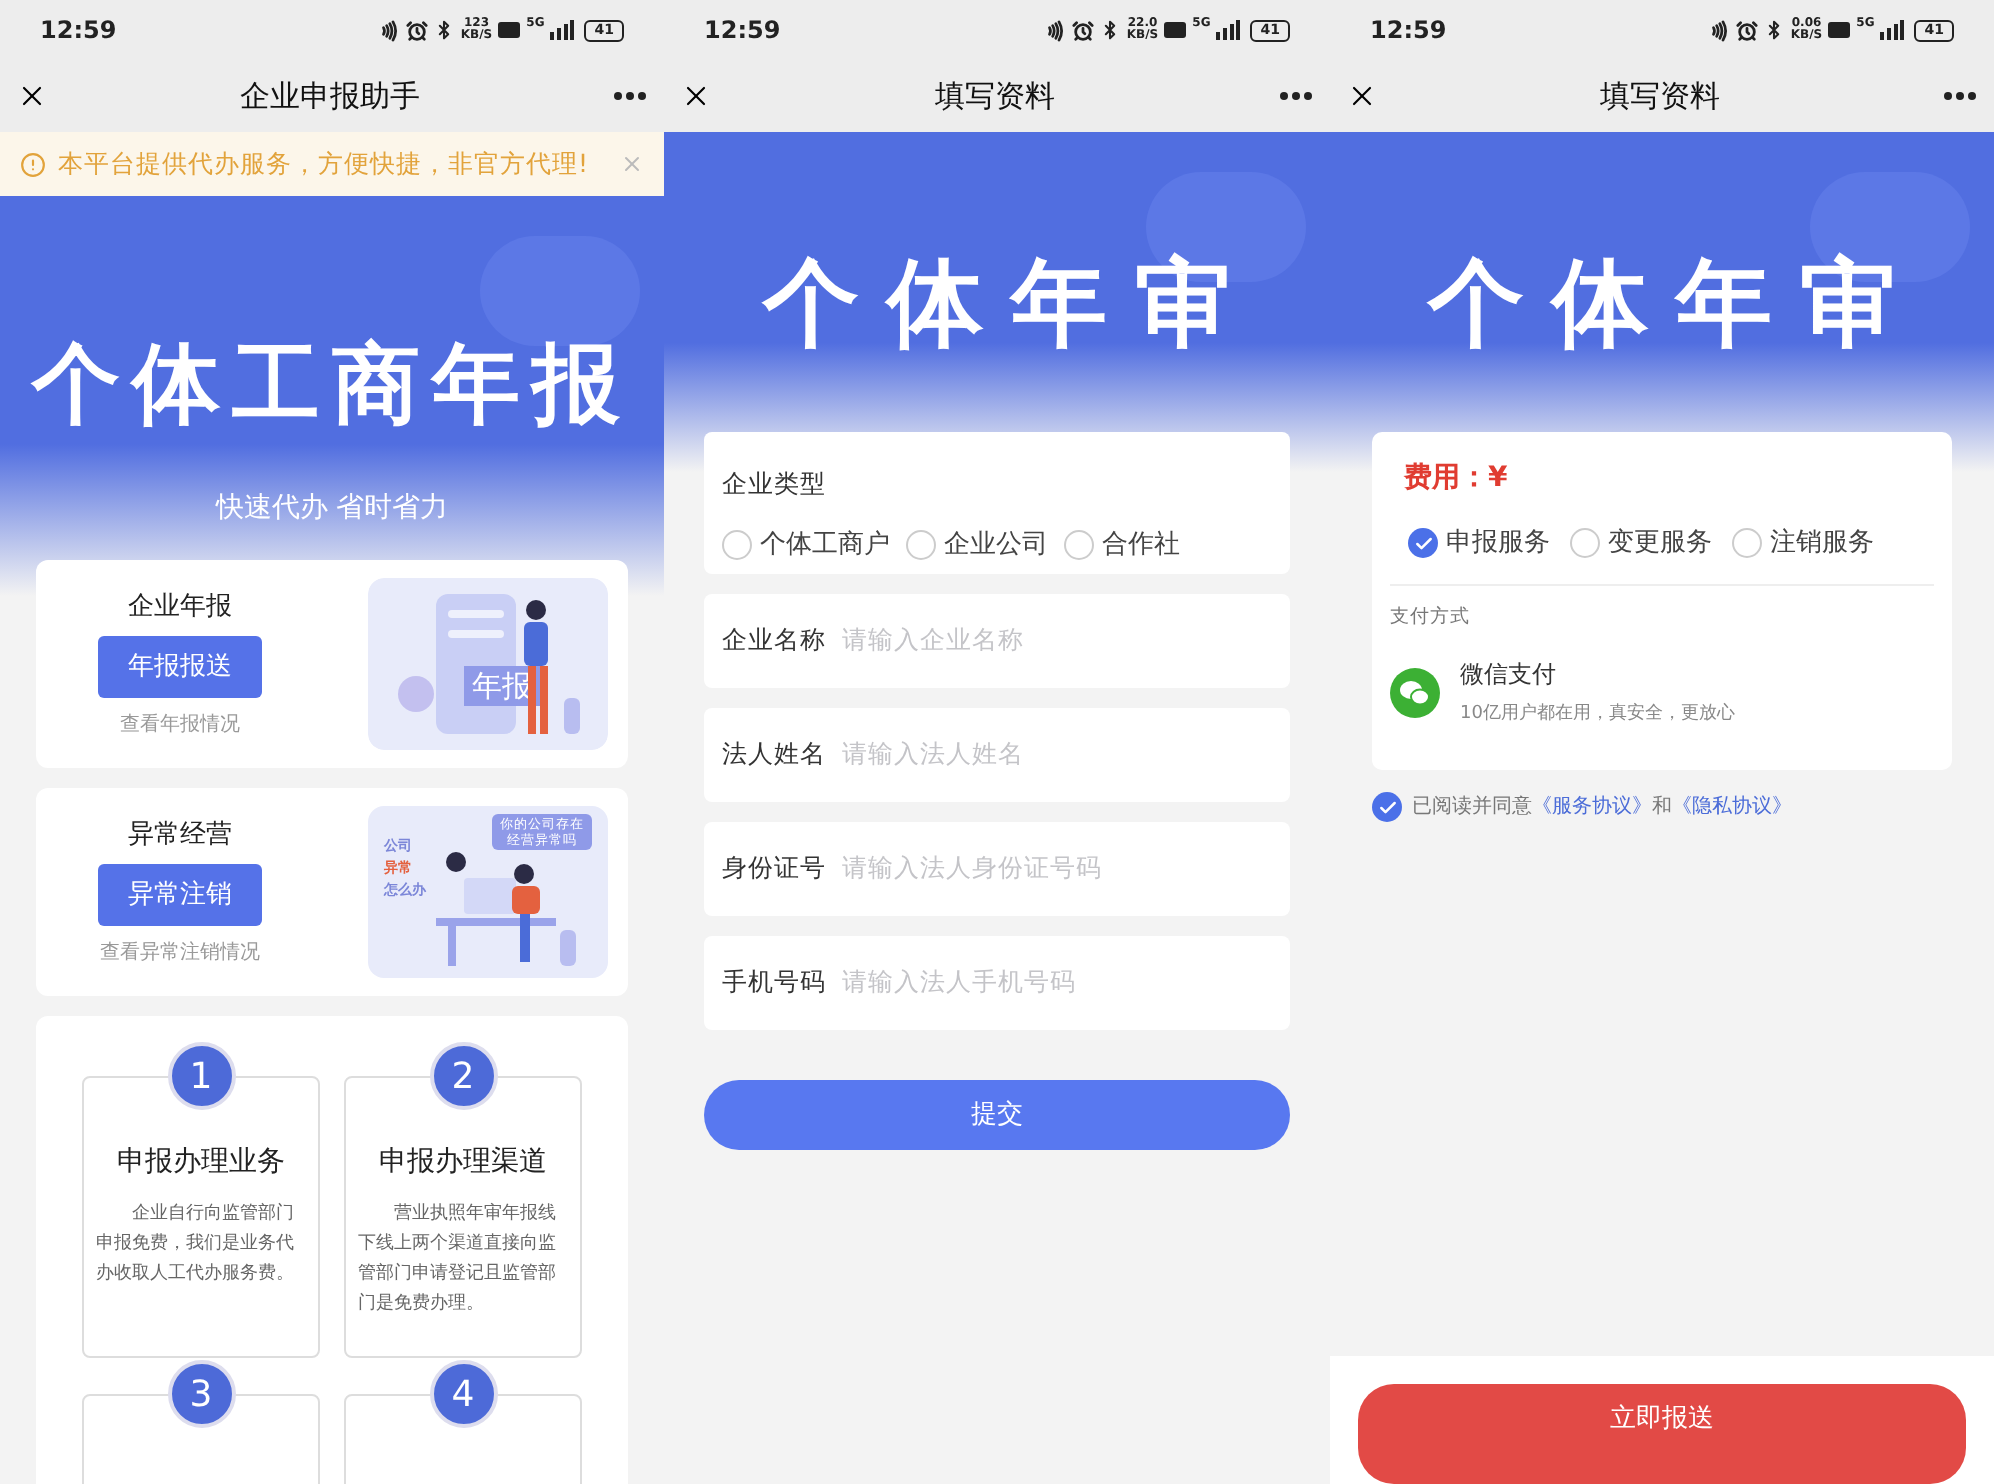 The width and height of the screenshot is (1994, 1484). Describe the element at coordinates (332, 509) in the screenshot. I see `hero-subtitle: 快速代办 省时省力` at that location.